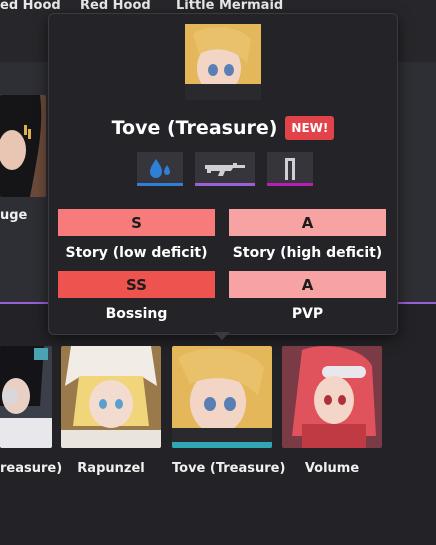  What do you see at coordinates (136, 253) in the screenshot?
I see `story-low-deficit-label: Story (low deficit)` at bounding box center [136, 253].